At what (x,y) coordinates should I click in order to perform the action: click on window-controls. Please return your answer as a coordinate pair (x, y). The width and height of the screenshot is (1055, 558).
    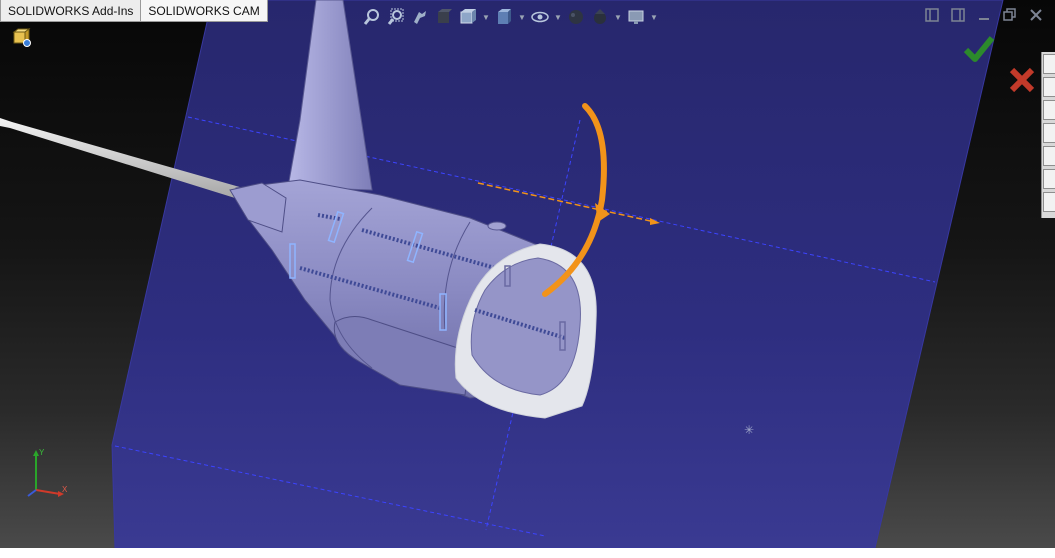
    Looking at the image, I should click on (984, 15).